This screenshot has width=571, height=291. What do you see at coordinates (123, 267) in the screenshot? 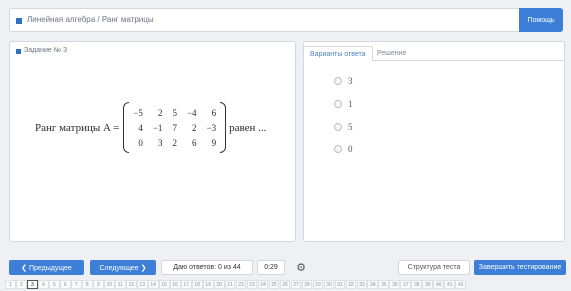
I see `next-button: Следующее ❯` at bounding box center [123, 267].